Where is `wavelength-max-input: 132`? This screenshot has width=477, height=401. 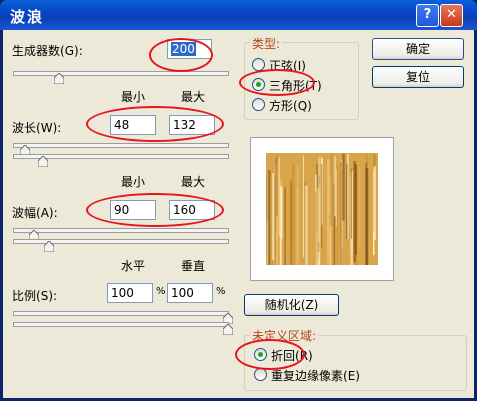 wavelength-max-input: 132 is located at coordinates (192, 125).